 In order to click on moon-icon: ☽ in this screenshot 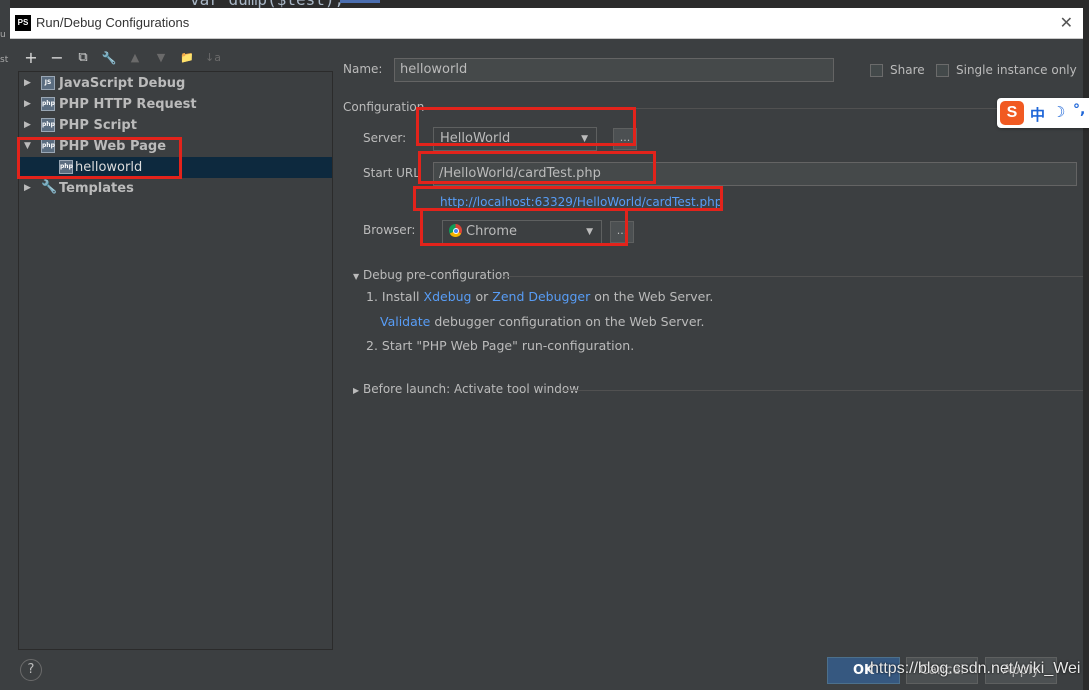, I will do `click(1058, 112)`.